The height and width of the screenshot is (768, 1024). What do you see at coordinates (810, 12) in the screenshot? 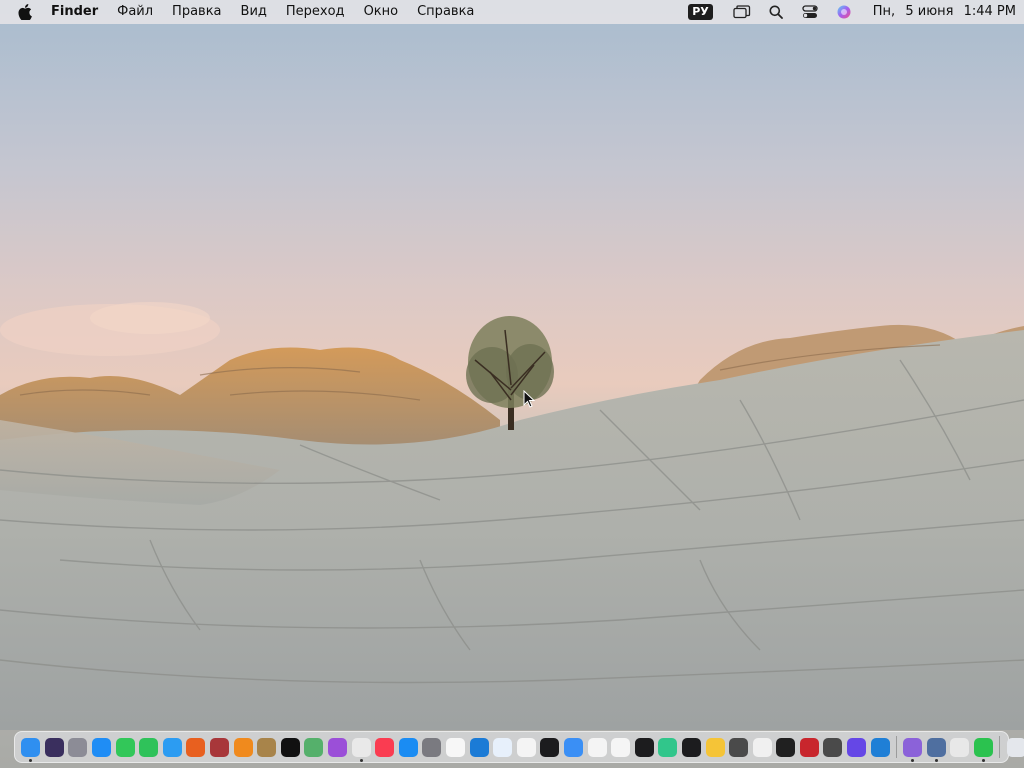
I see `control-center-icon` at bounding box center [810, 12].